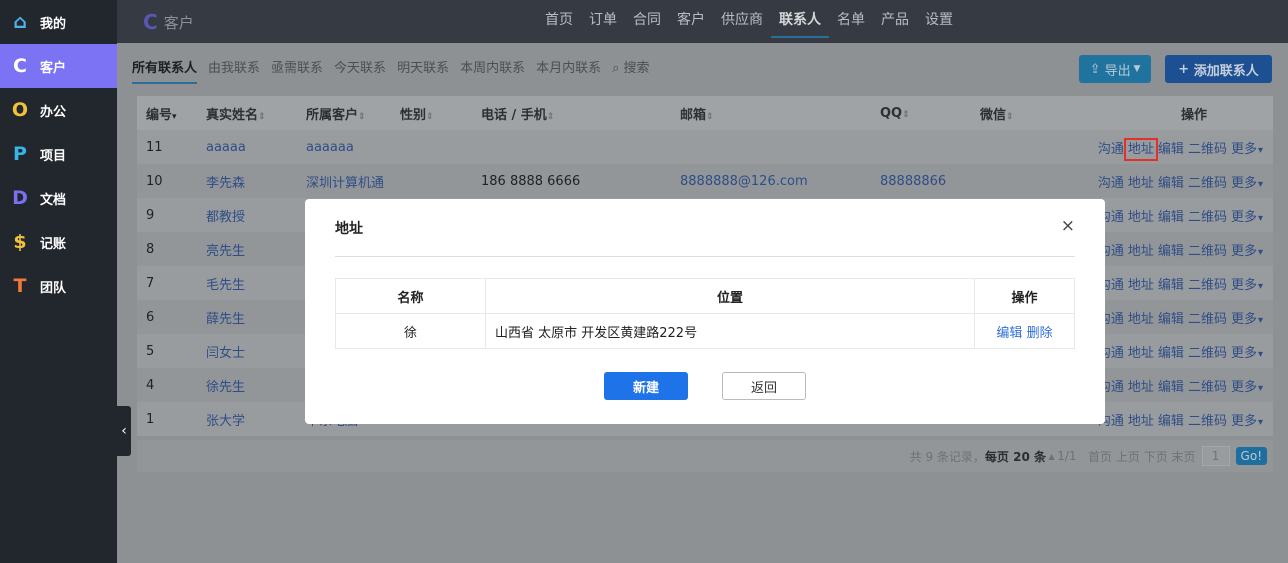 This screenshot has width=1288, height=563. What do you see at coordinates (691, 19) in the screenshot?
I see `nav-item: 客户` at bounding box center [691, 19].